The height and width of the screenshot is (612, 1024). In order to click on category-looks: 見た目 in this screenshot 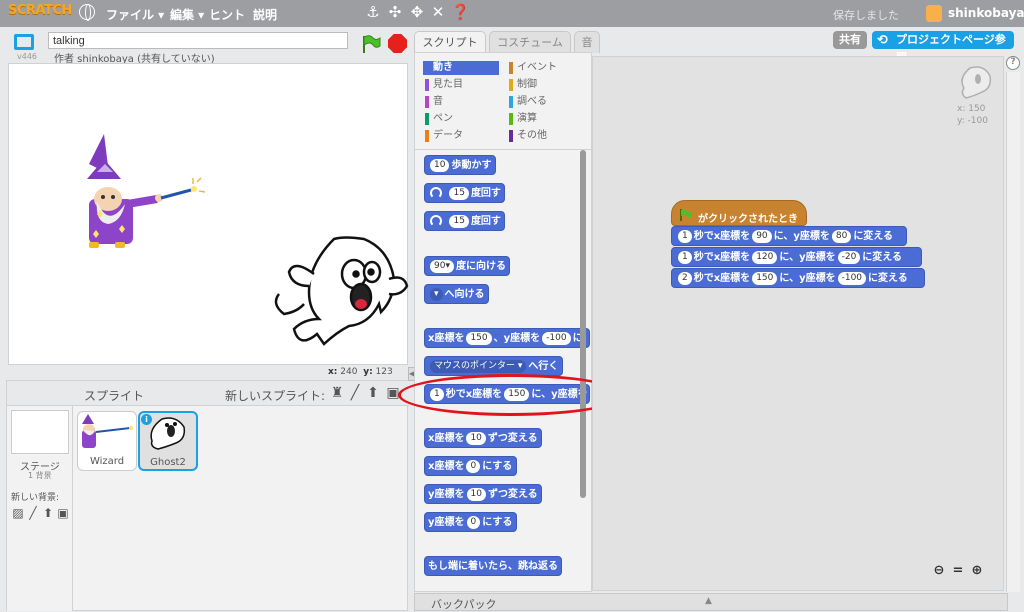, I will do `click(461, 85)`.